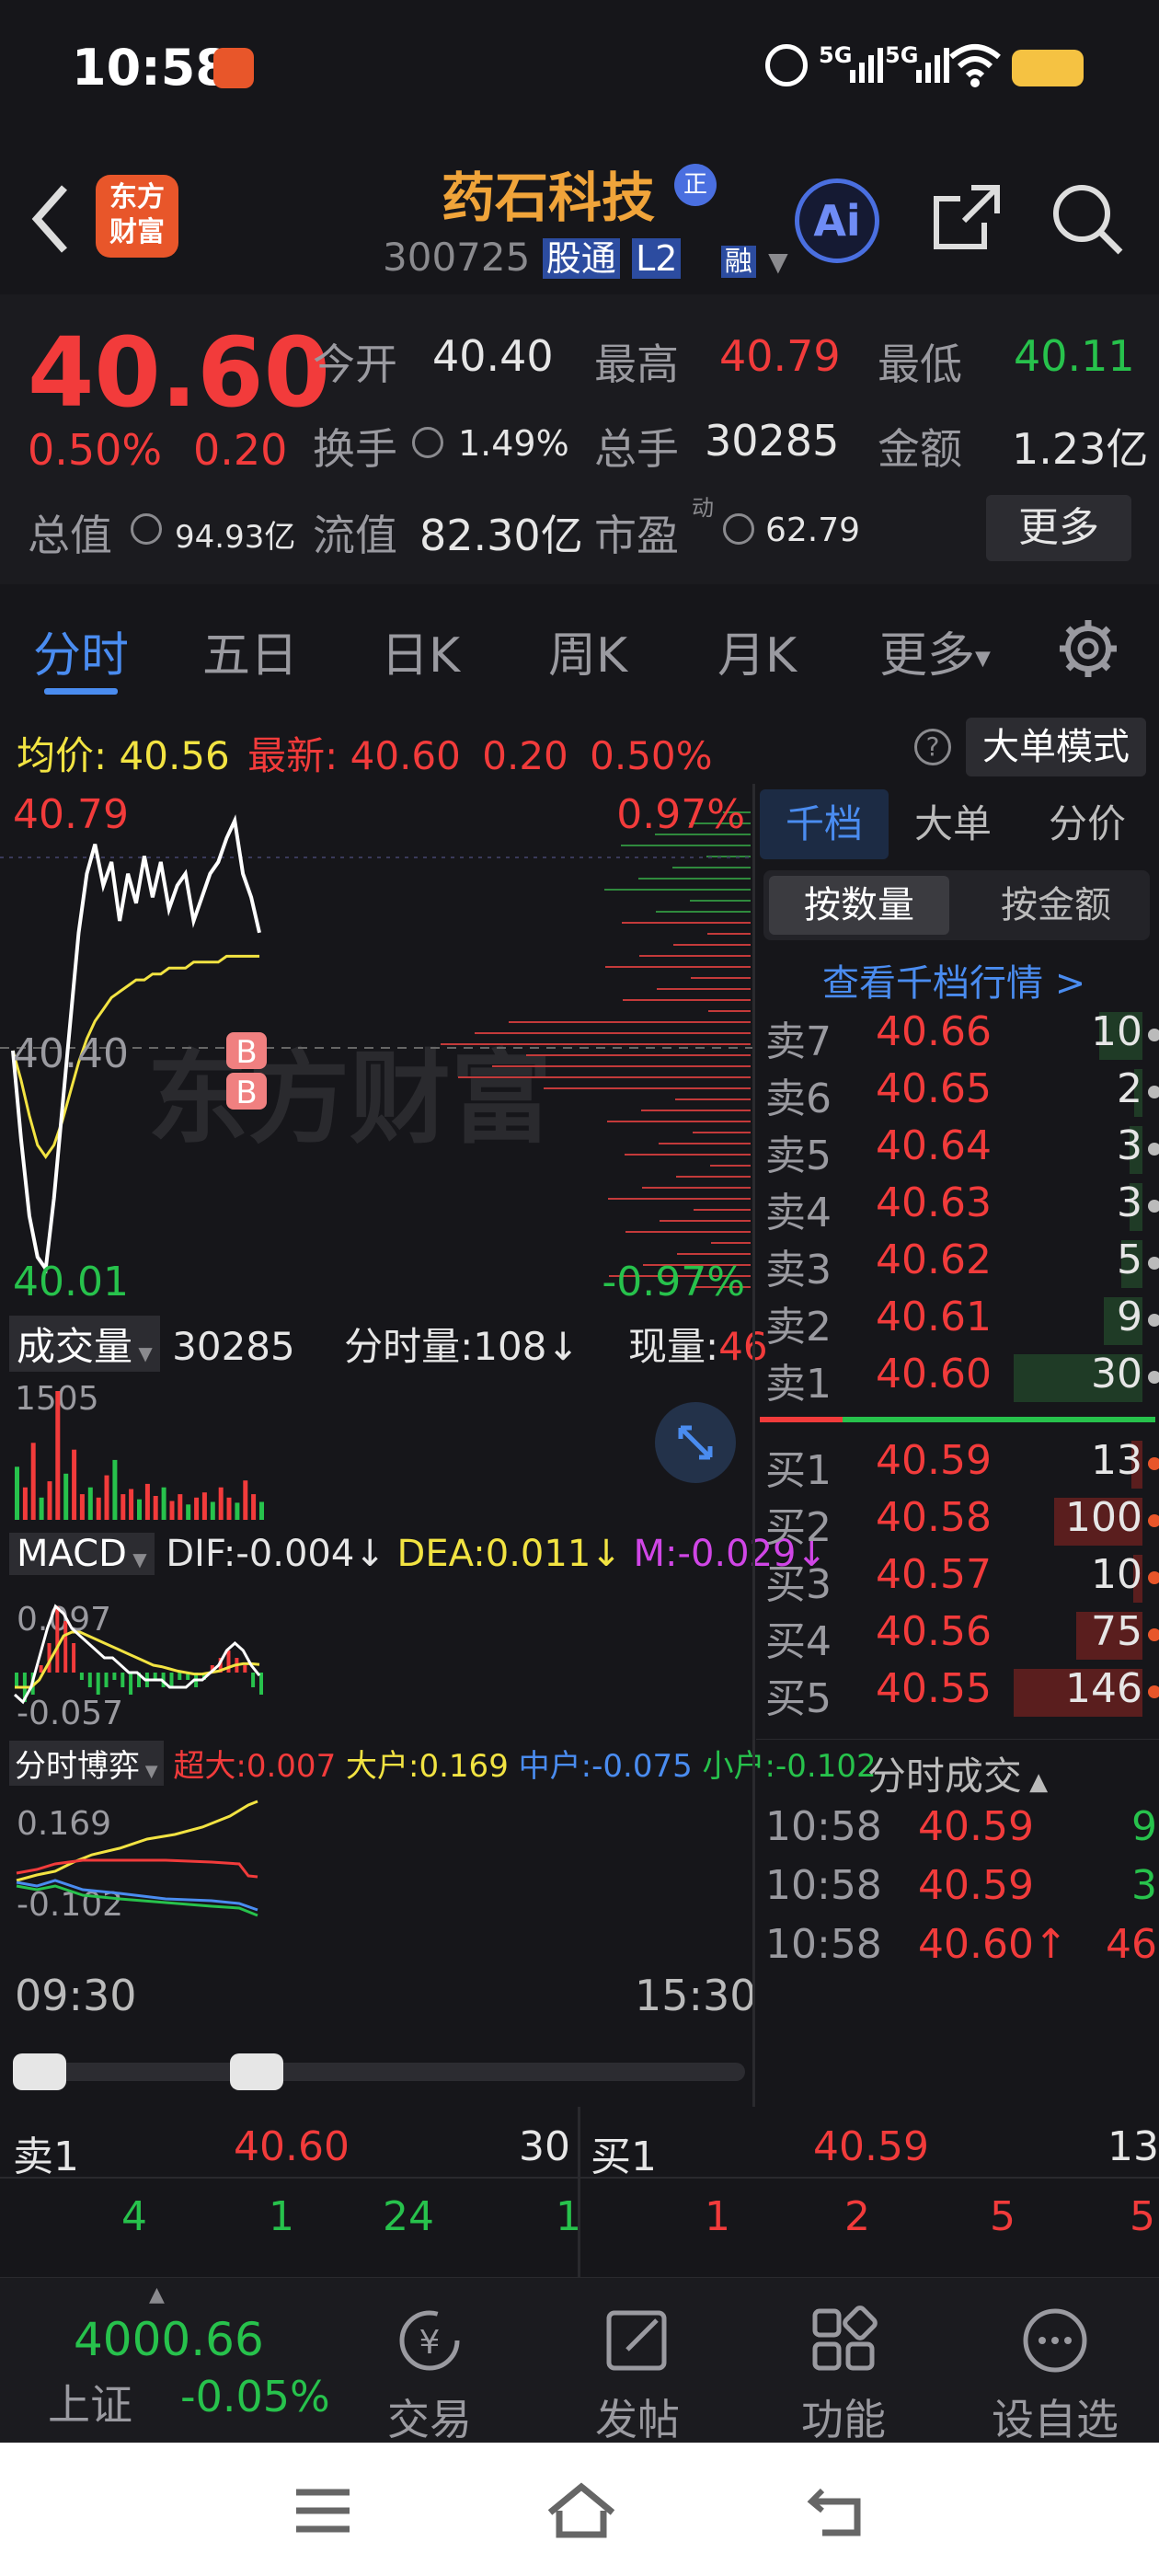 The height and width of the screenshot is (2576, 1159). I want to click on row-name: 买1, so click(798, 1470).